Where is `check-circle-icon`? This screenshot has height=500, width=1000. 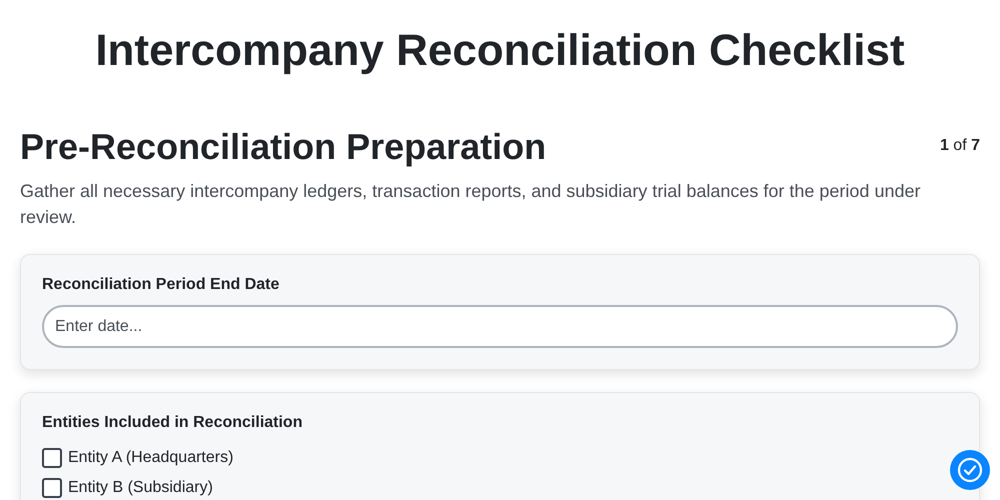
check-circle-icon is located at coordinates (970, 470).